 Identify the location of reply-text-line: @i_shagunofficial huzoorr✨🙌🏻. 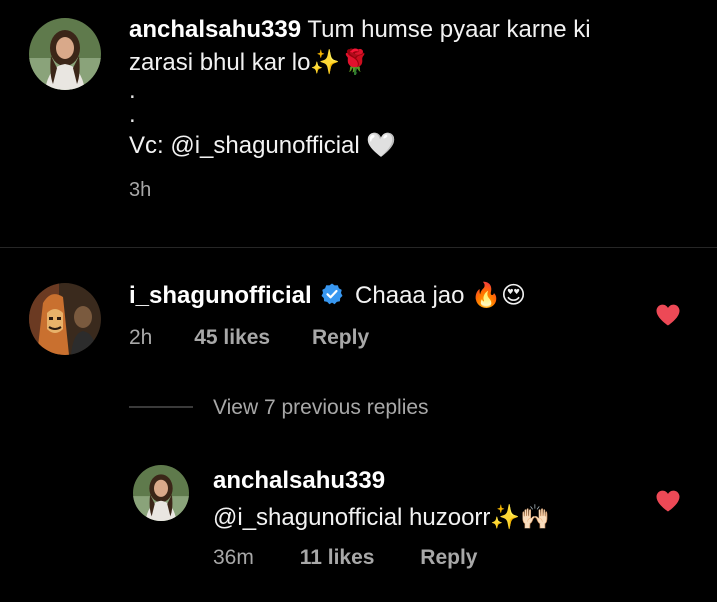
(381, 517).